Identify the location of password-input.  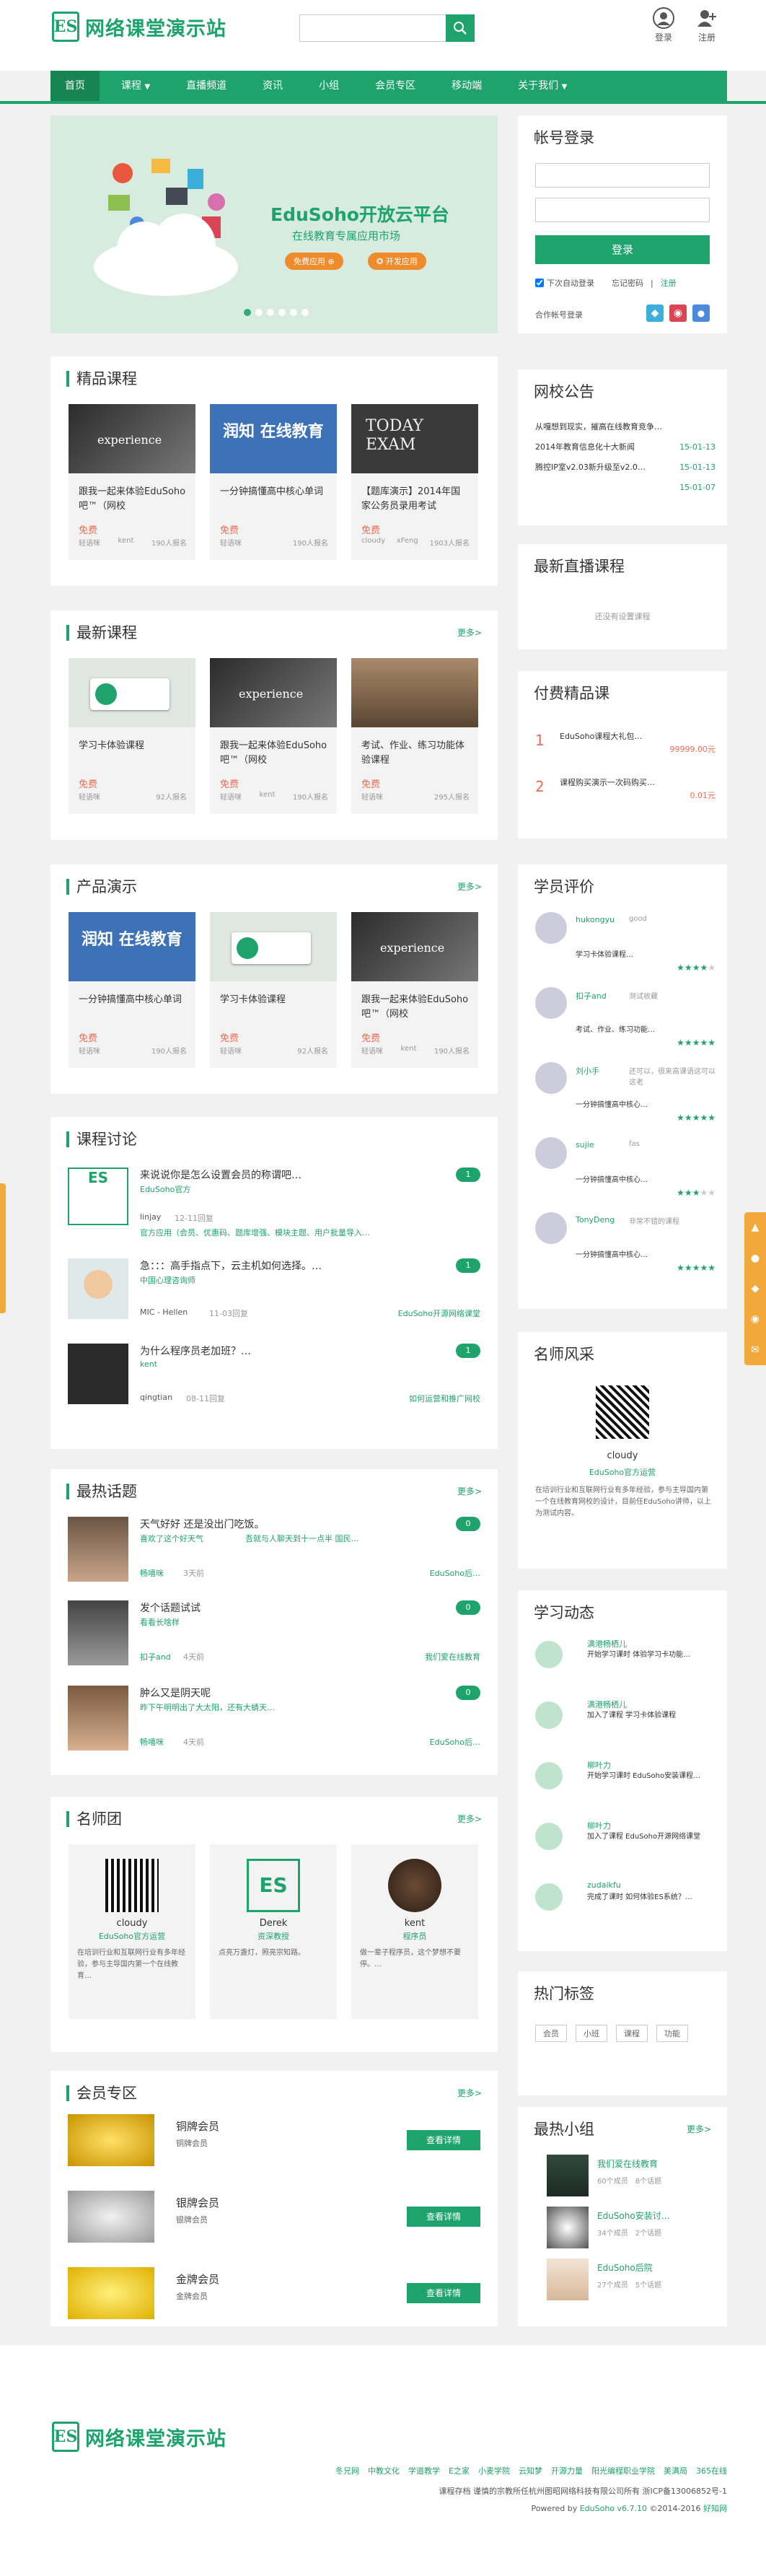
(622, 210).